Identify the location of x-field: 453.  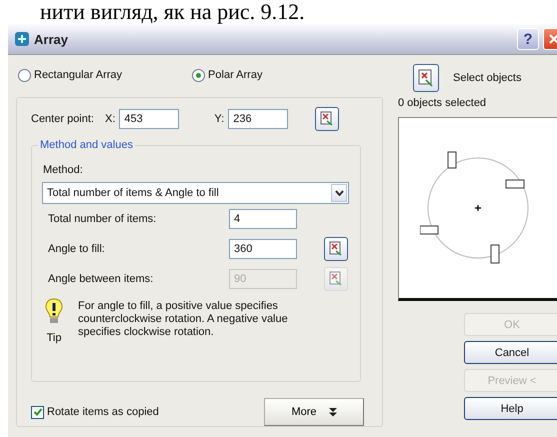
(149, 119).